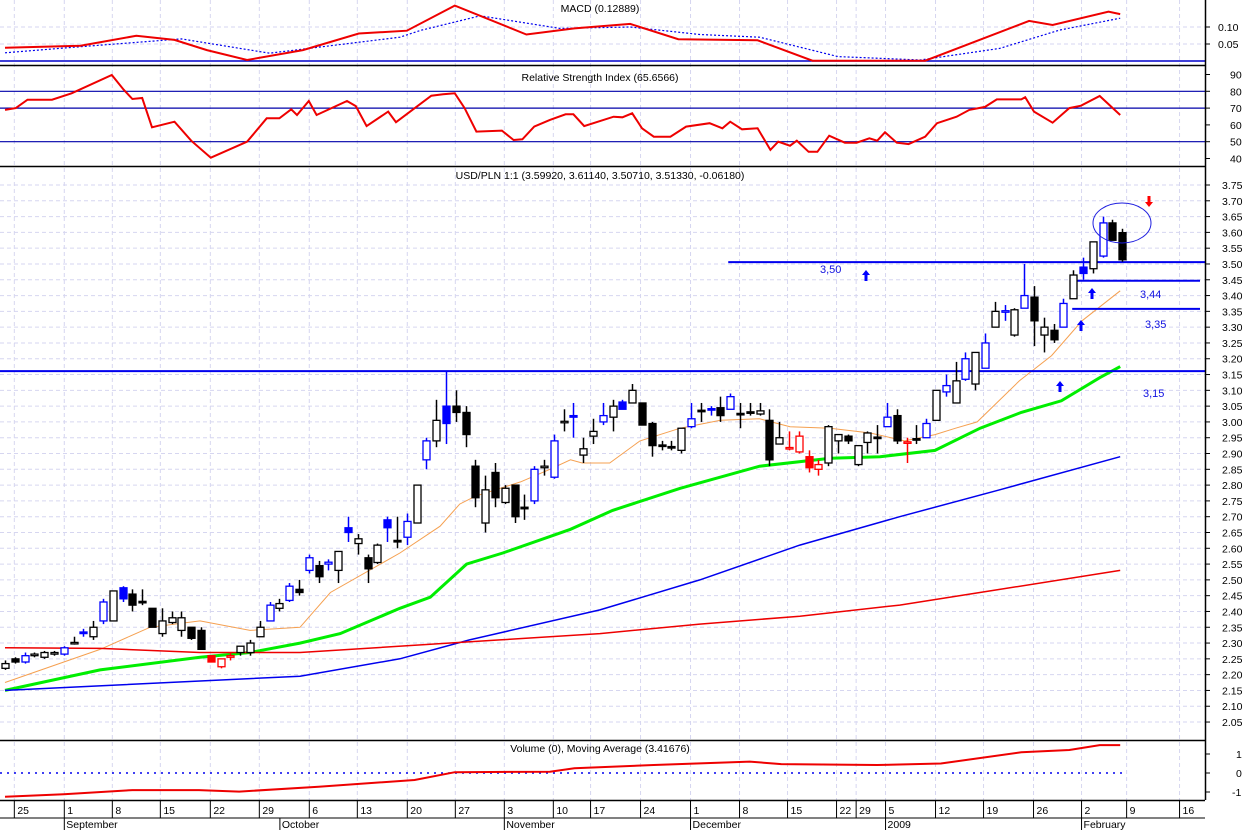 This screenshot has height=830, width=1250. I want to click on price-tick-label: 2.45, so click(1232, 597).